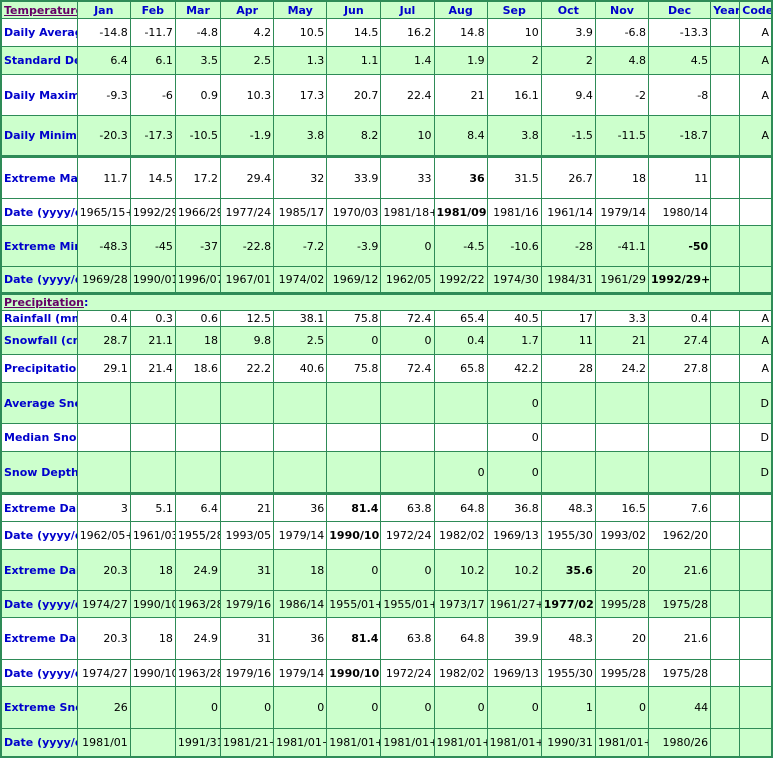 The width and height of the screenshot is (773, 779). Describe the element at coordinates (514, 604) in the screenshot. I see `cell-sep: 1961/27+` at that location.